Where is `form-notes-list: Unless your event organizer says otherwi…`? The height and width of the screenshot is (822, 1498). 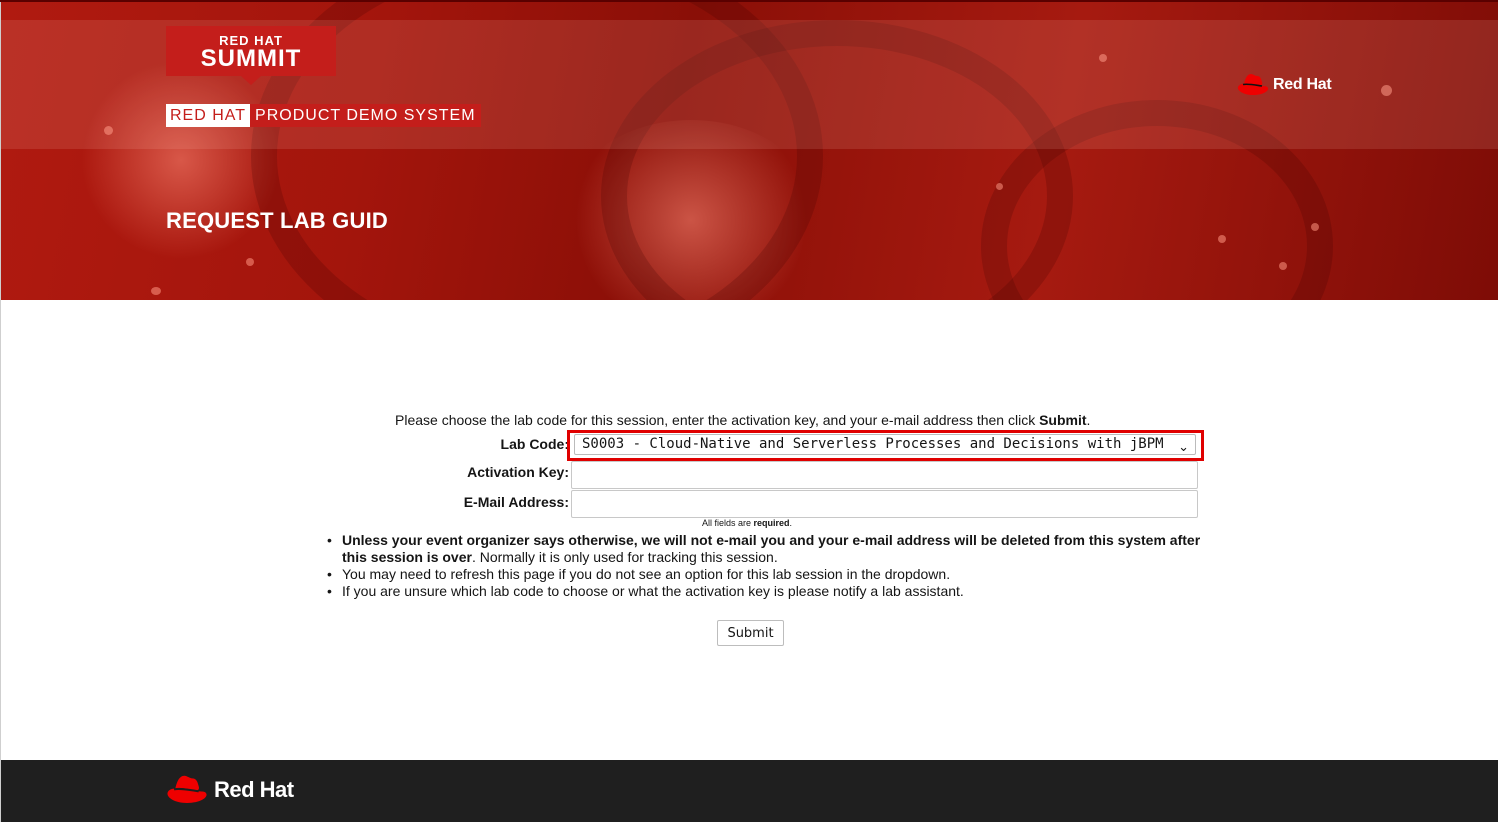 form-notes-list: Unless your event organizer says otherwi… is located at coordinates (767, 566).